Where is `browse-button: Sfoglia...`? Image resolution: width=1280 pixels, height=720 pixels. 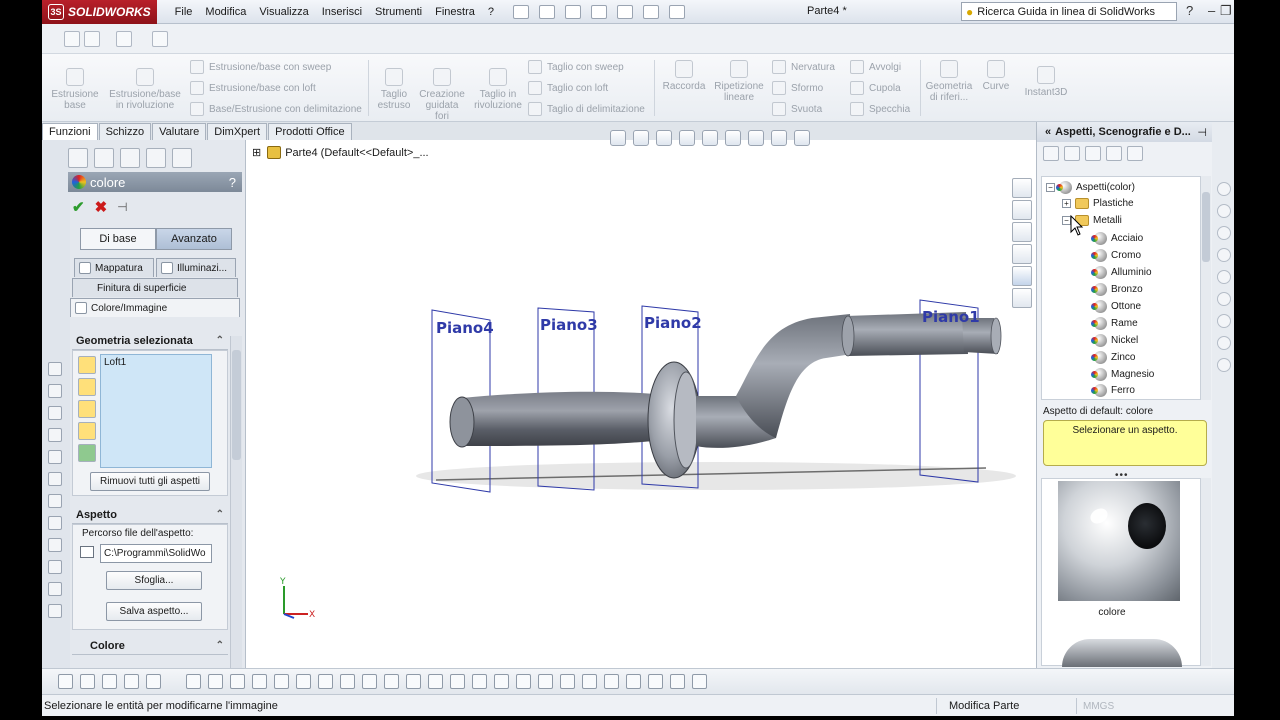
browse-button: Sfoglia... is located at coordinates (154, 580).